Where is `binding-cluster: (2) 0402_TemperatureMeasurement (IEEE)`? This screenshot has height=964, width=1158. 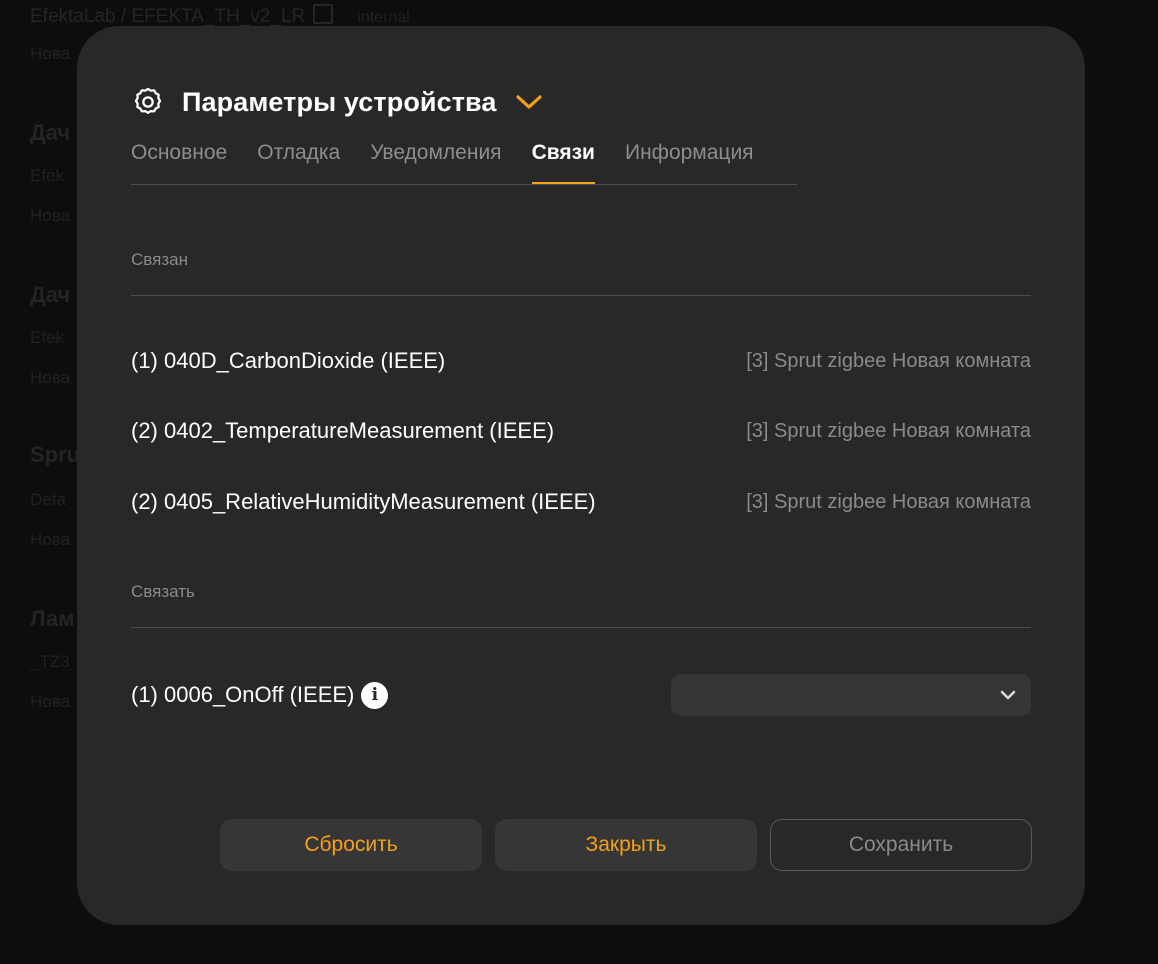 binding-cluster: (2) 0402_TemperatureMeasurement (IEEE) is located at coordinates (343, 430).